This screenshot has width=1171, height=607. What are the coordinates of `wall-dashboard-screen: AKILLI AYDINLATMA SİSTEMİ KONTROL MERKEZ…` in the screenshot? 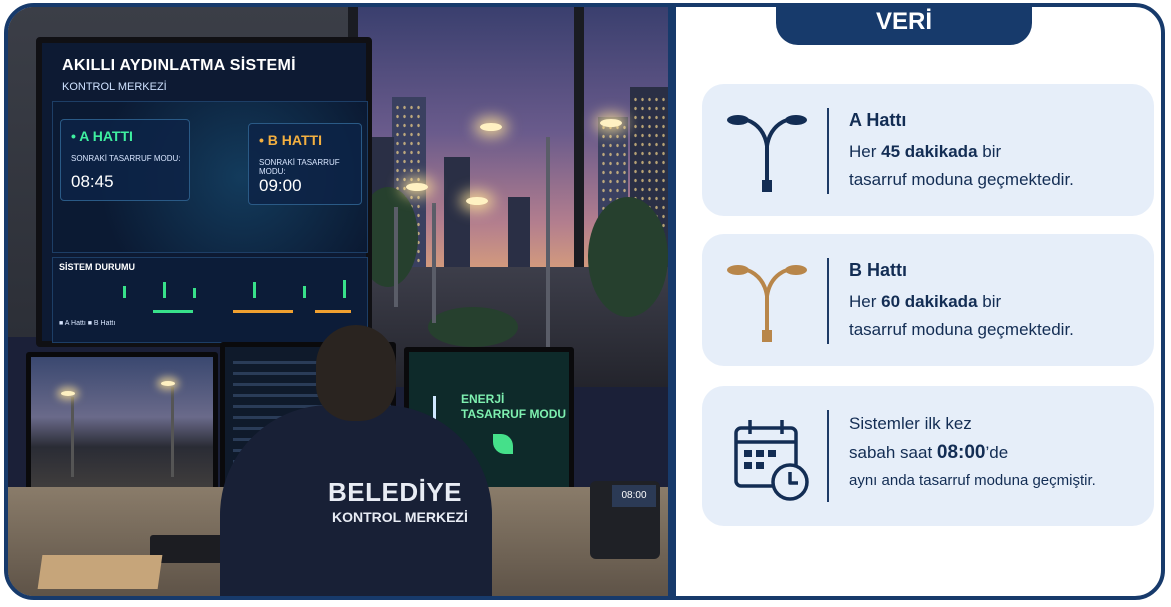 It's located at (204, 192).